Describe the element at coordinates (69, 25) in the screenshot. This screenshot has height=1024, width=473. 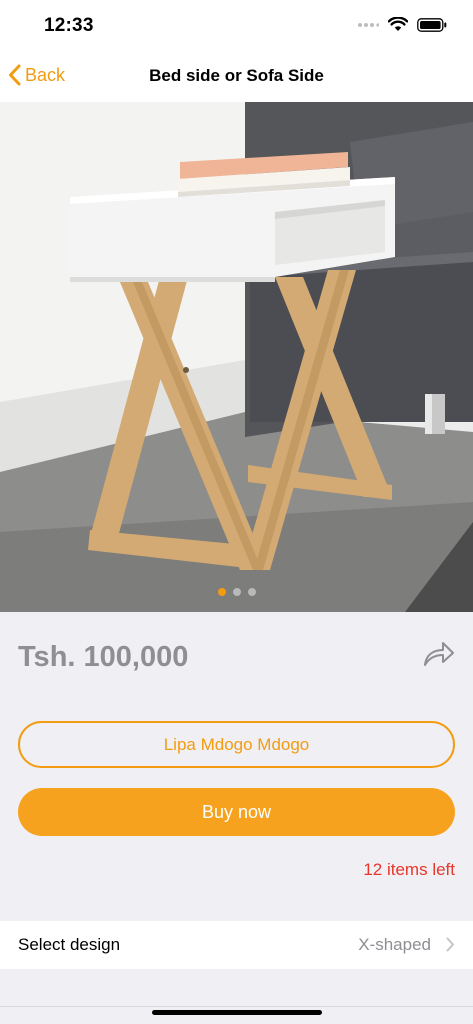
I see `status-time: 12:33` at that location.